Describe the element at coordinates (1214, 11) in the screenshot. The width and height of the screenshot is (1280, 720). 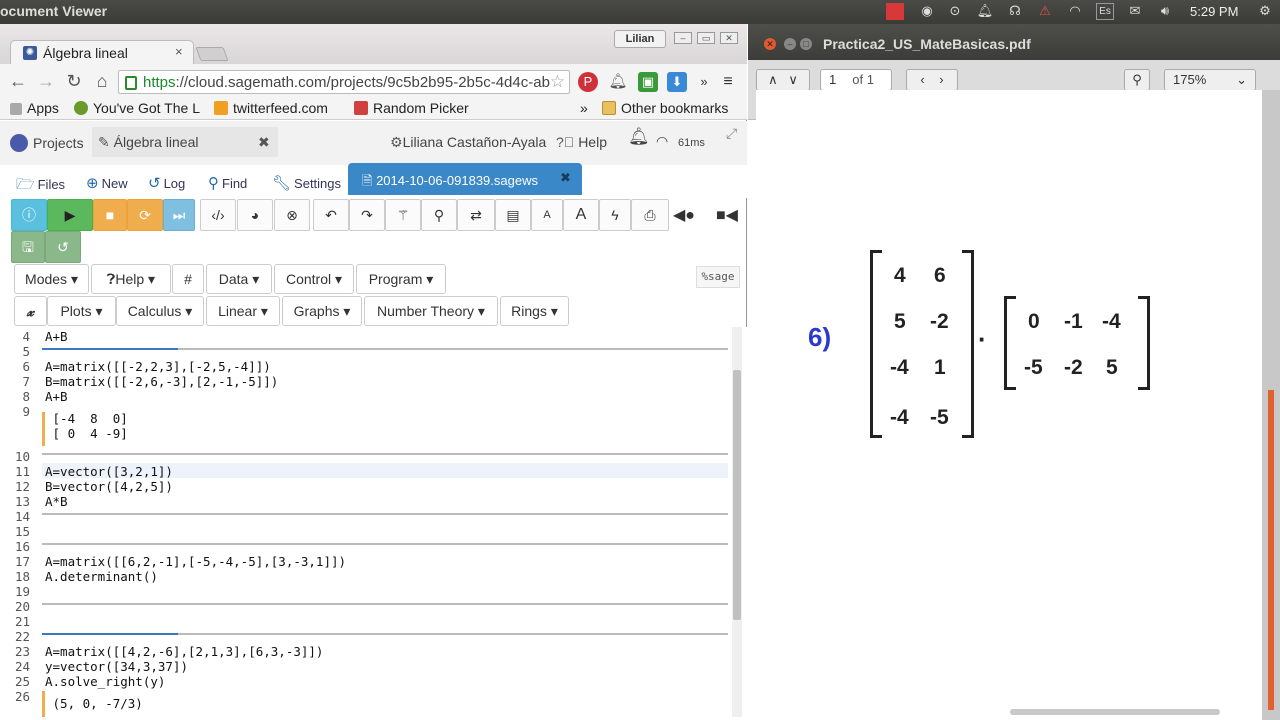
I see `clock: 5:29 PM` at that location.